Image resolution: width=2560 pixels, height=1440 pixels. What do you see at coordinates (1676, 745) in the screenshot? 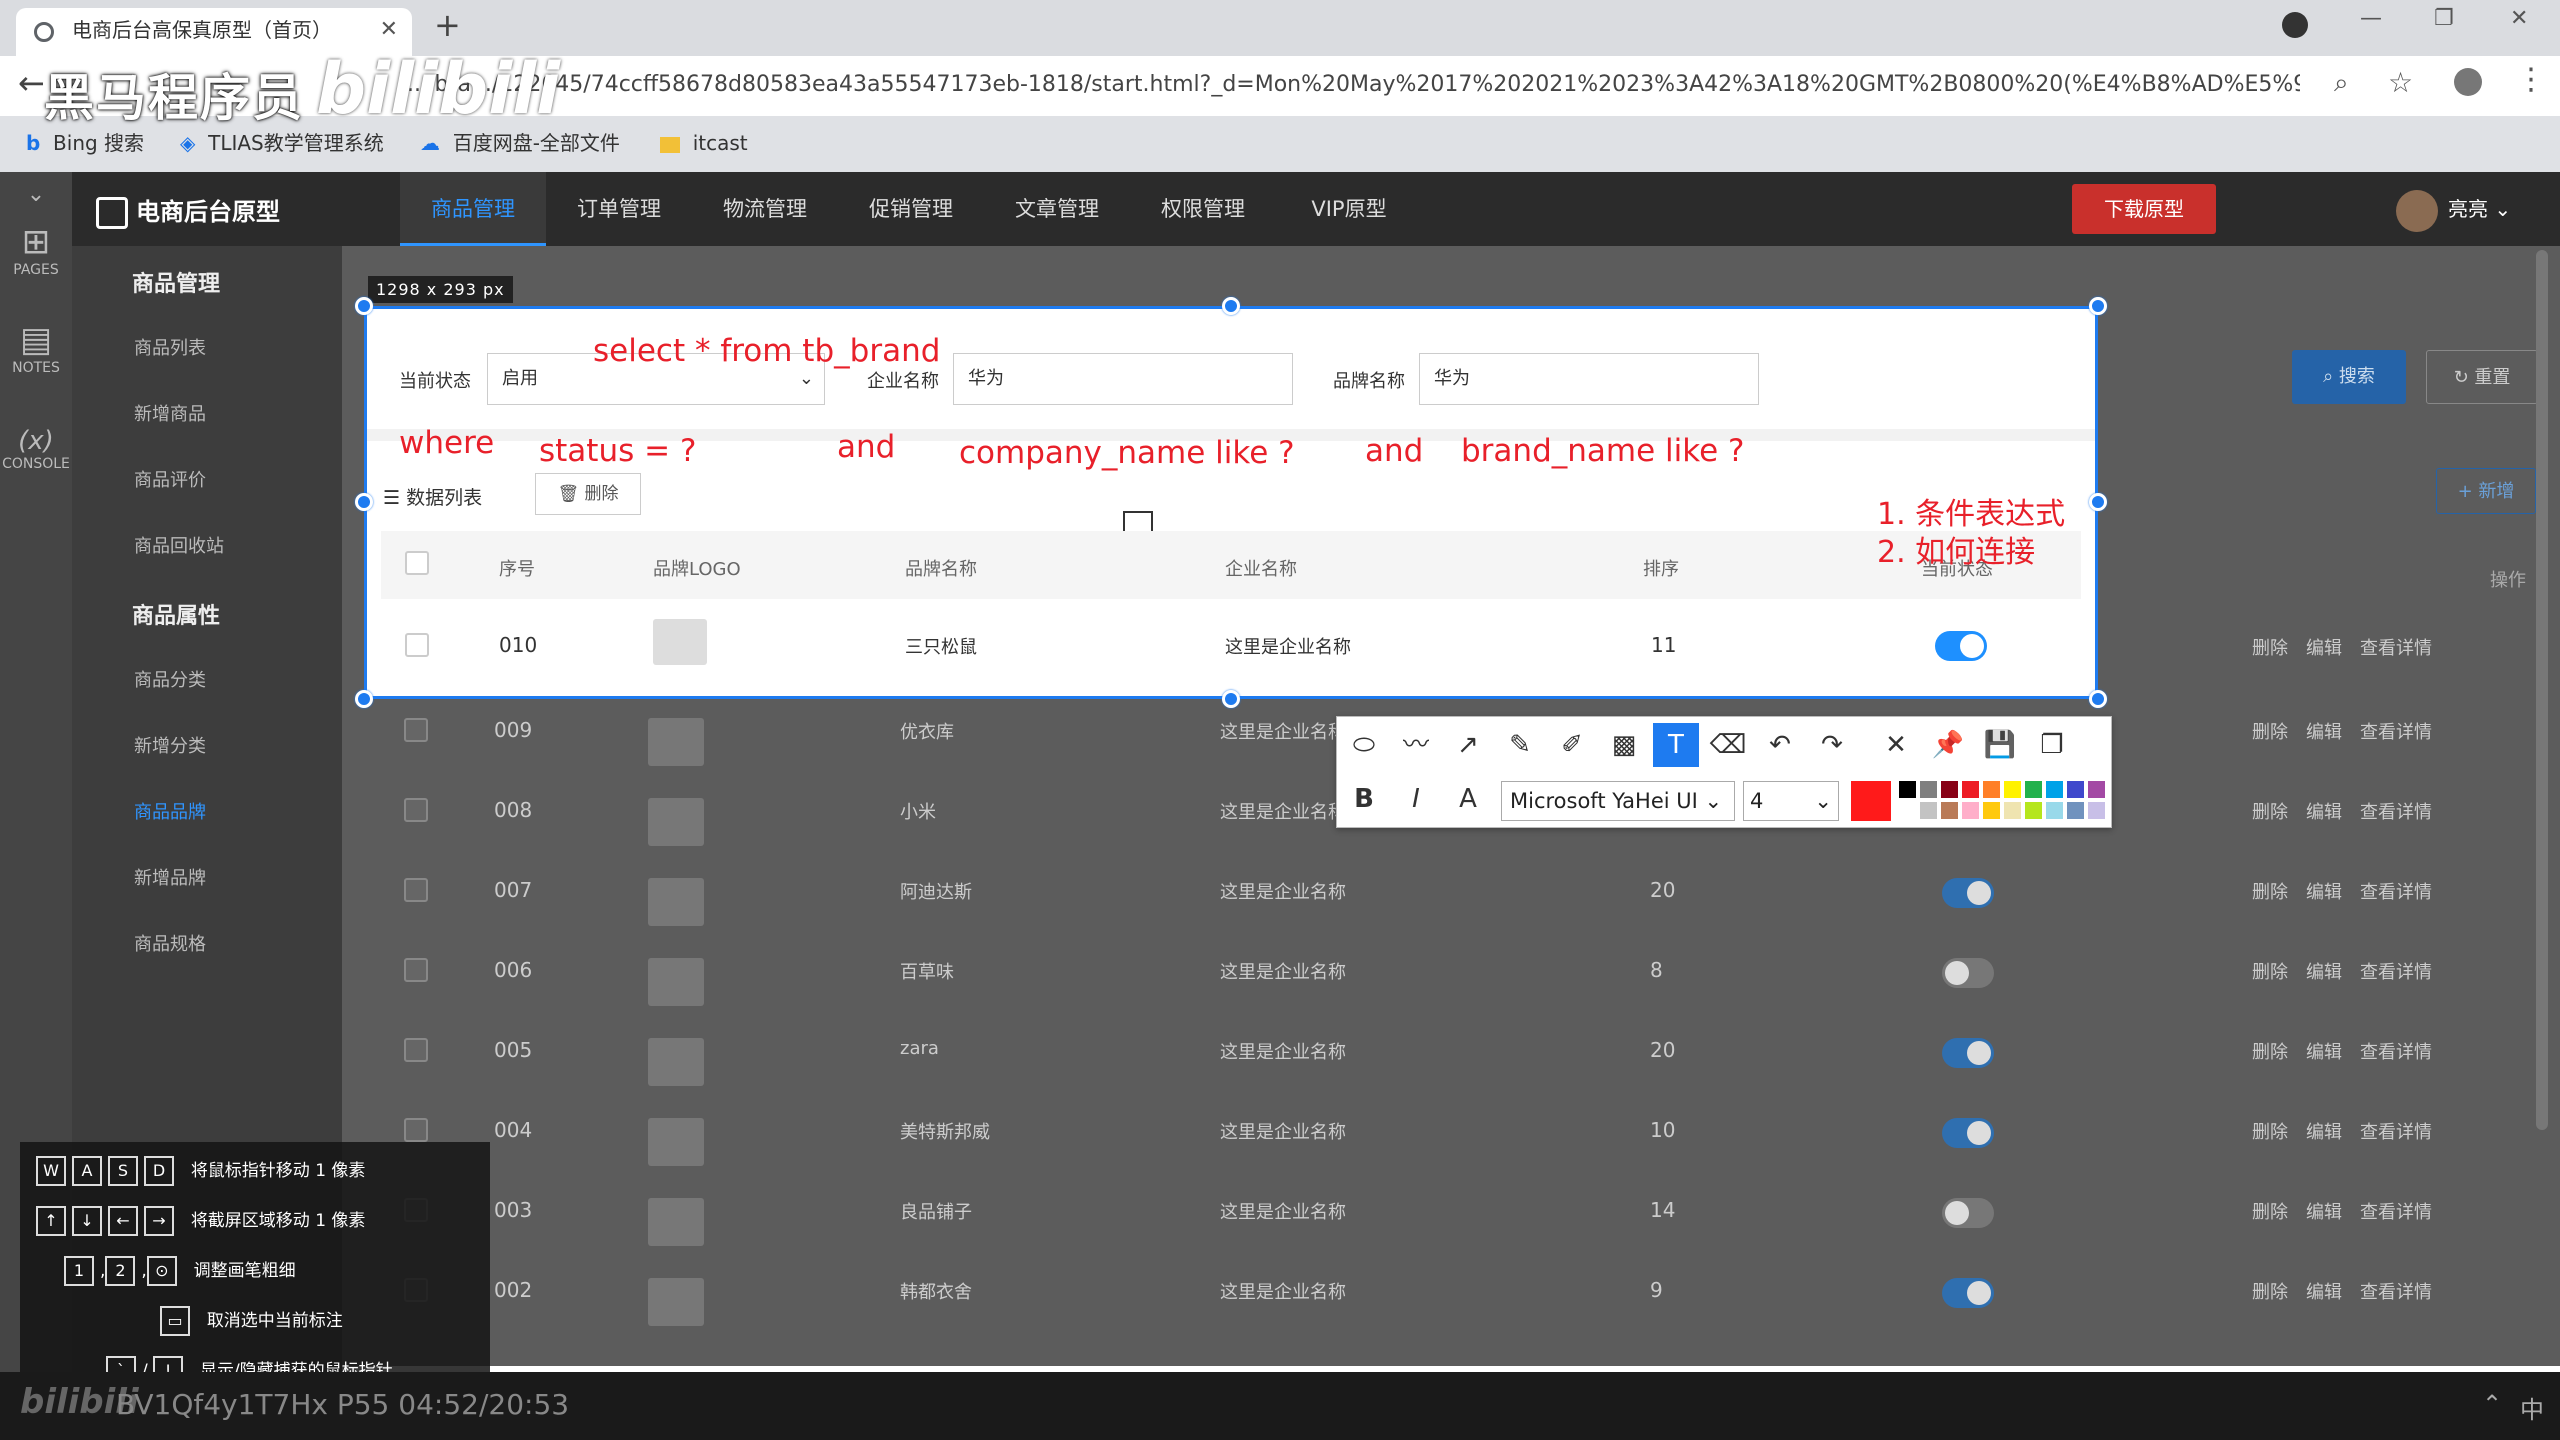
I see `text-tool-icon: T` at bounding box center [1676, 745].